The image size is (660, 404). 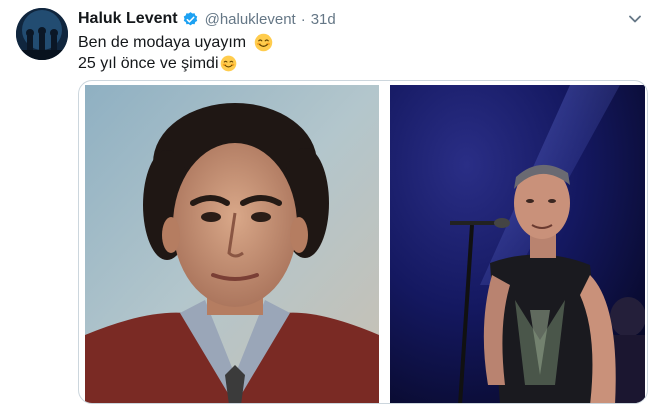 I want to click on verified-badge-icon, so click(x=190, y=19).